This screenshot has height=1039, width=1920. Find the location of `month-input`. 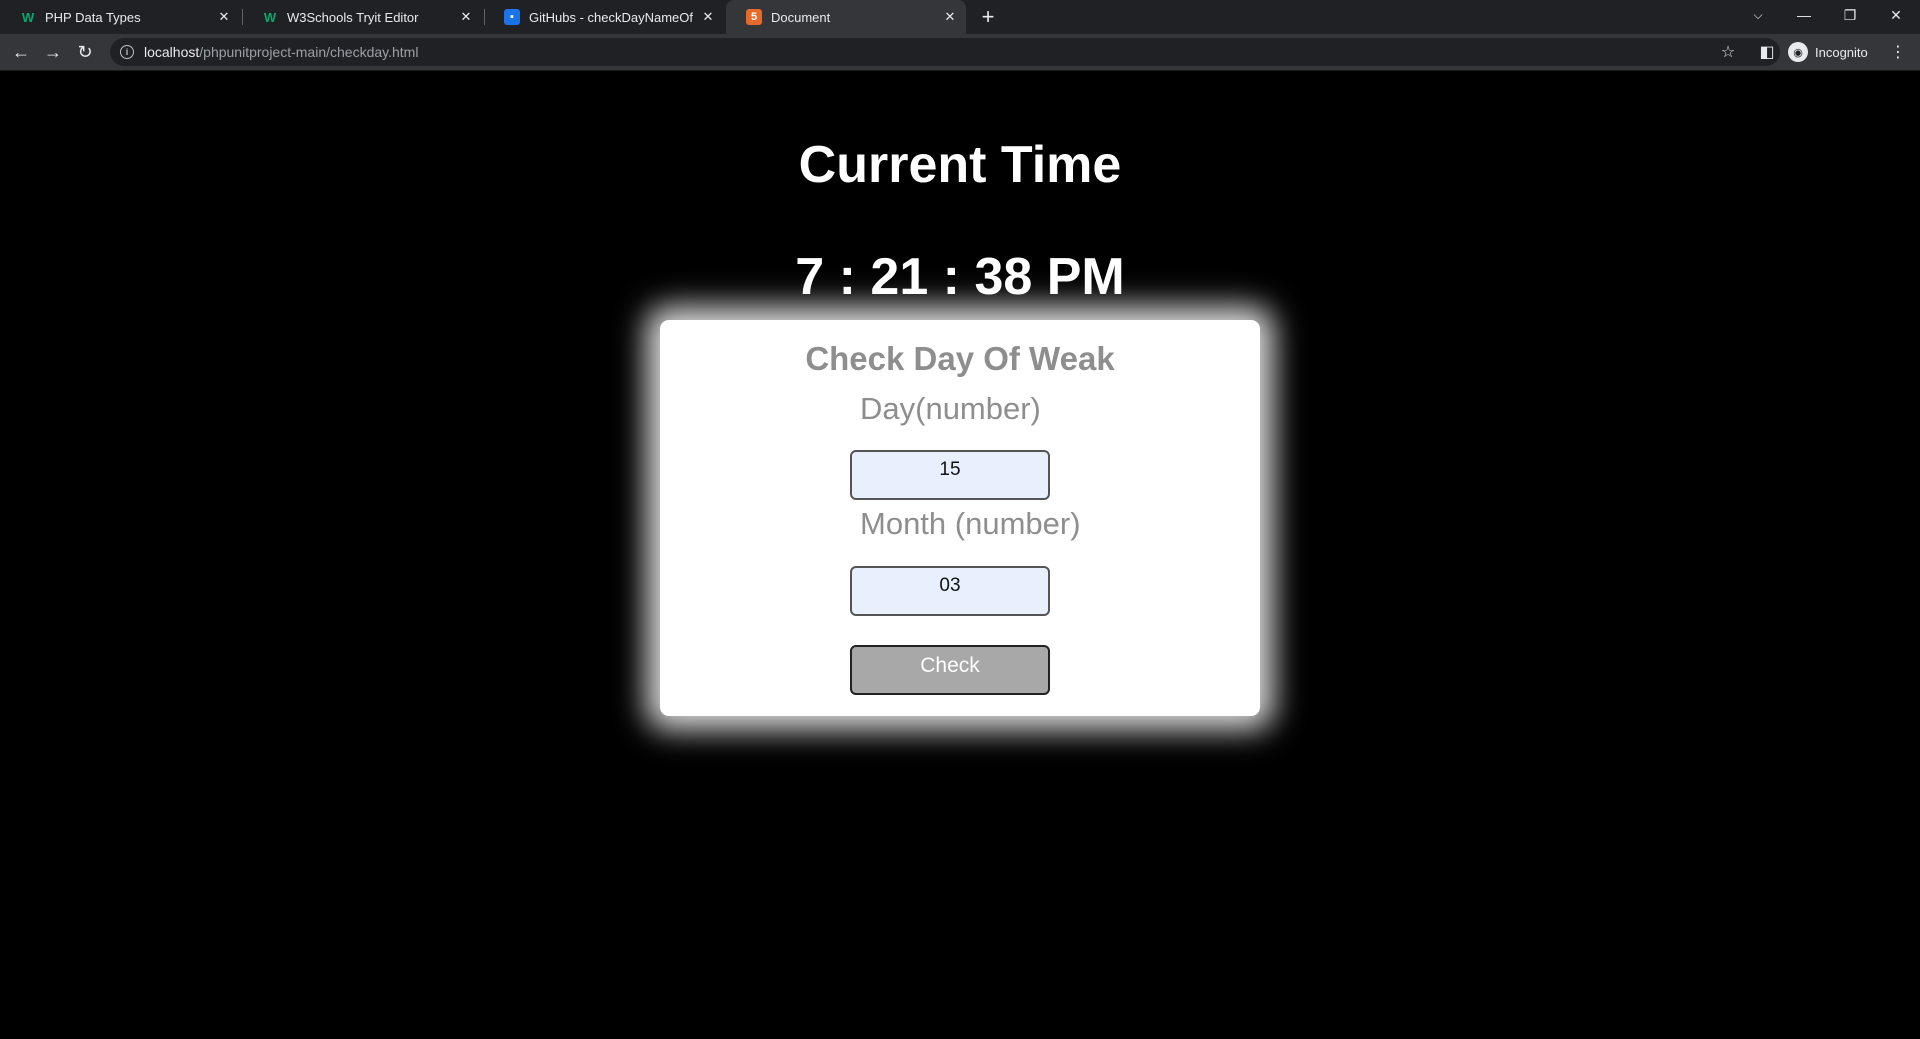

month-input is located at coordinates (950, 591).